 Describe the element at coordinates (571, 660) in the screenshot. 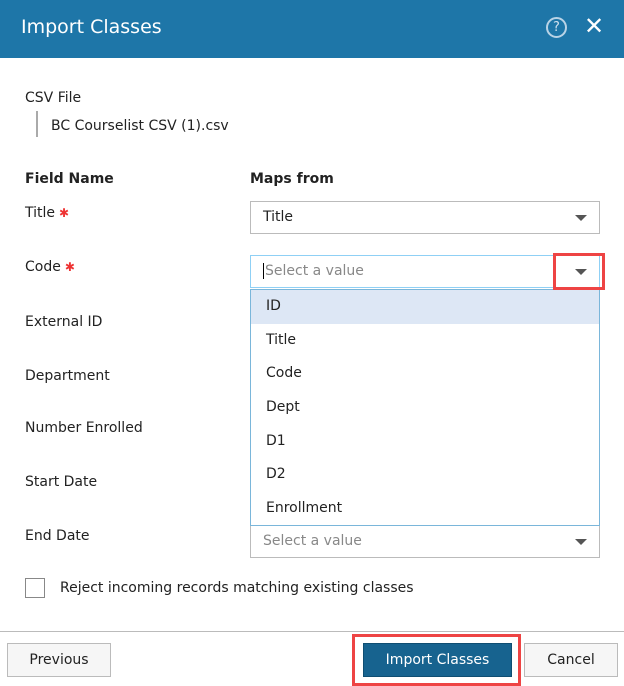

I see `cancel-button: Cancel` at that location.